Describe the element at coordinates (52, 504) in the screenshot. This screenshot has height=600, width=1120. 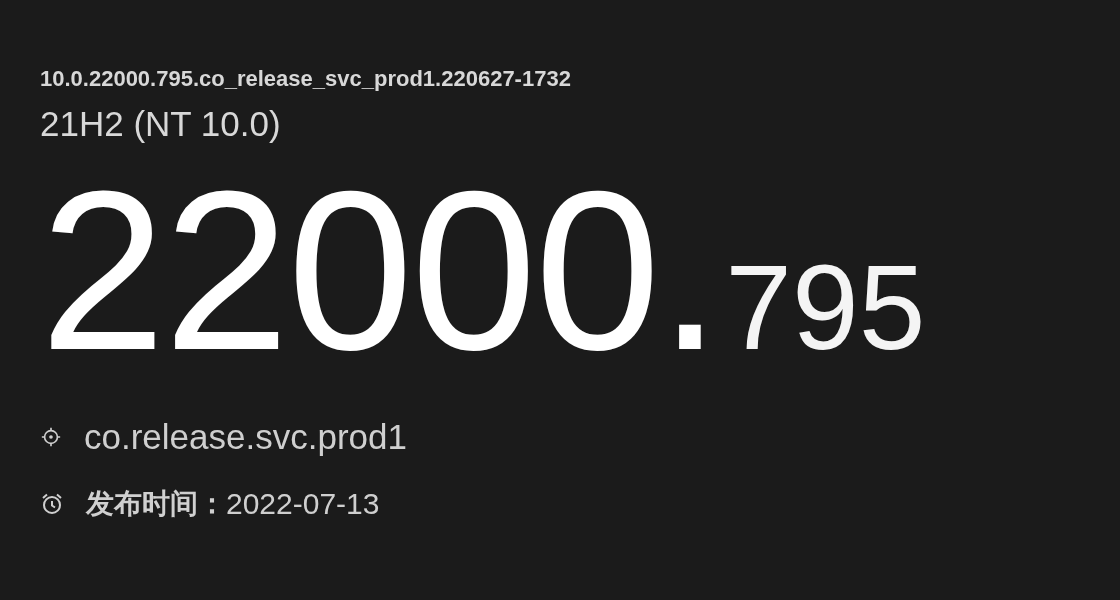
I see `alarm-clock-icon` at that location.